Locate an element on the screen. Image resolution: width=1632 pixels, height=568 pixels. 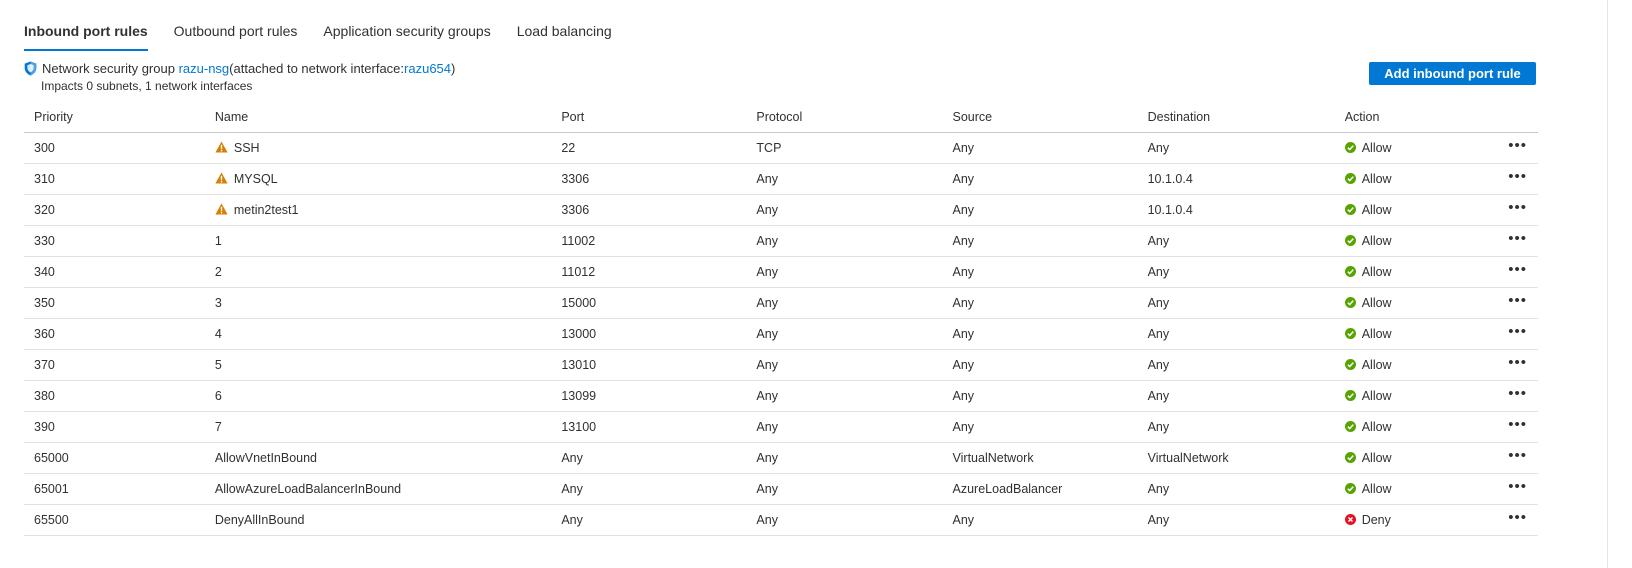
tab-inbound-port-rules: Inbound port rules is located at coordinates (86, 35).